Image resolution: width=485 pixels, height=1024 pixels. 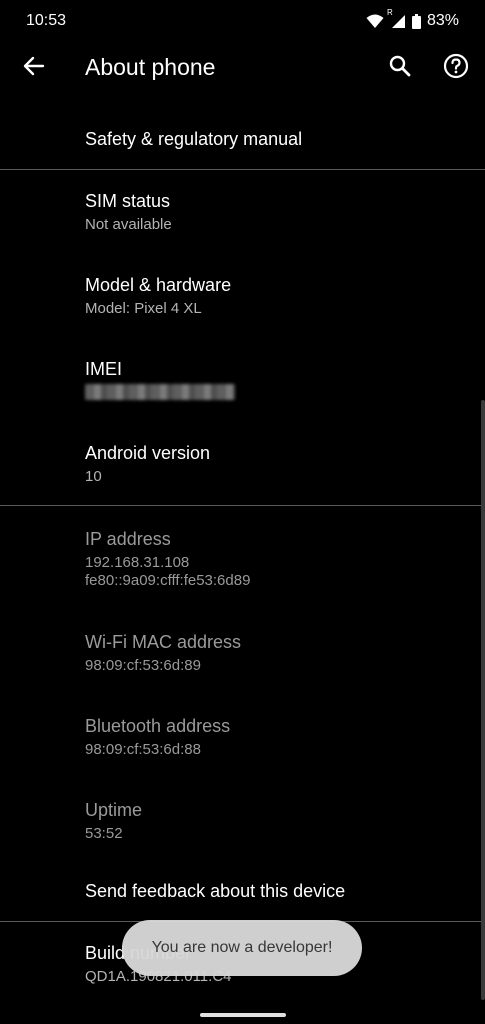 What do you see at coordinates (396, 18) in the screenshot?
I see `signal-icon: R` at bounding box center [396, 18].